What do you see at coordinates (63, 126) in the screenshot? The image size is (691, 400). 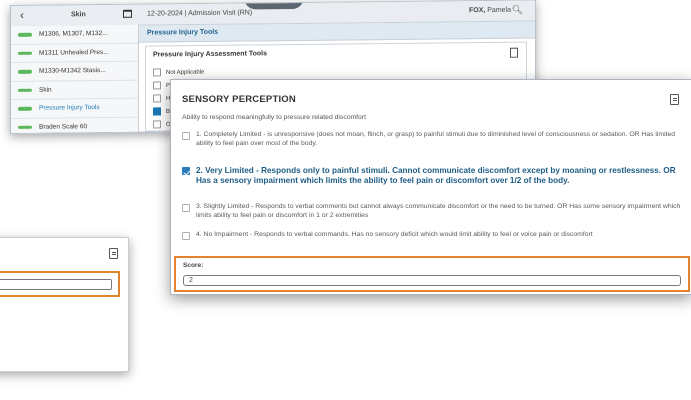 I see `sidebar-item-label: Braden Scale 60` at bounding box center [63, 126].